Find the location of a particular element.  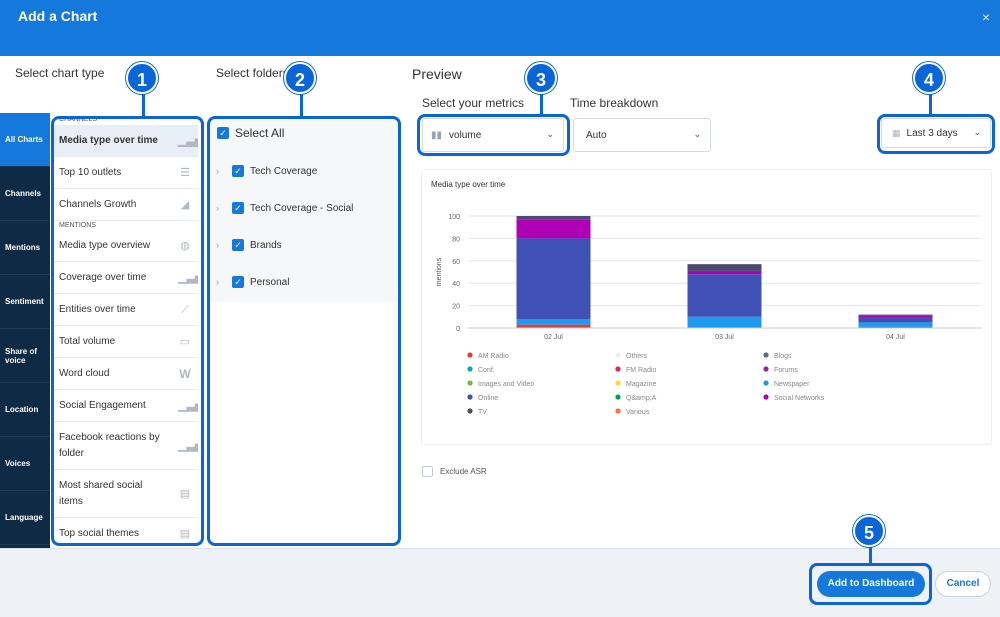

chart-type-item: Top 10 outlets ☰ is located at coordinates (126, 173).